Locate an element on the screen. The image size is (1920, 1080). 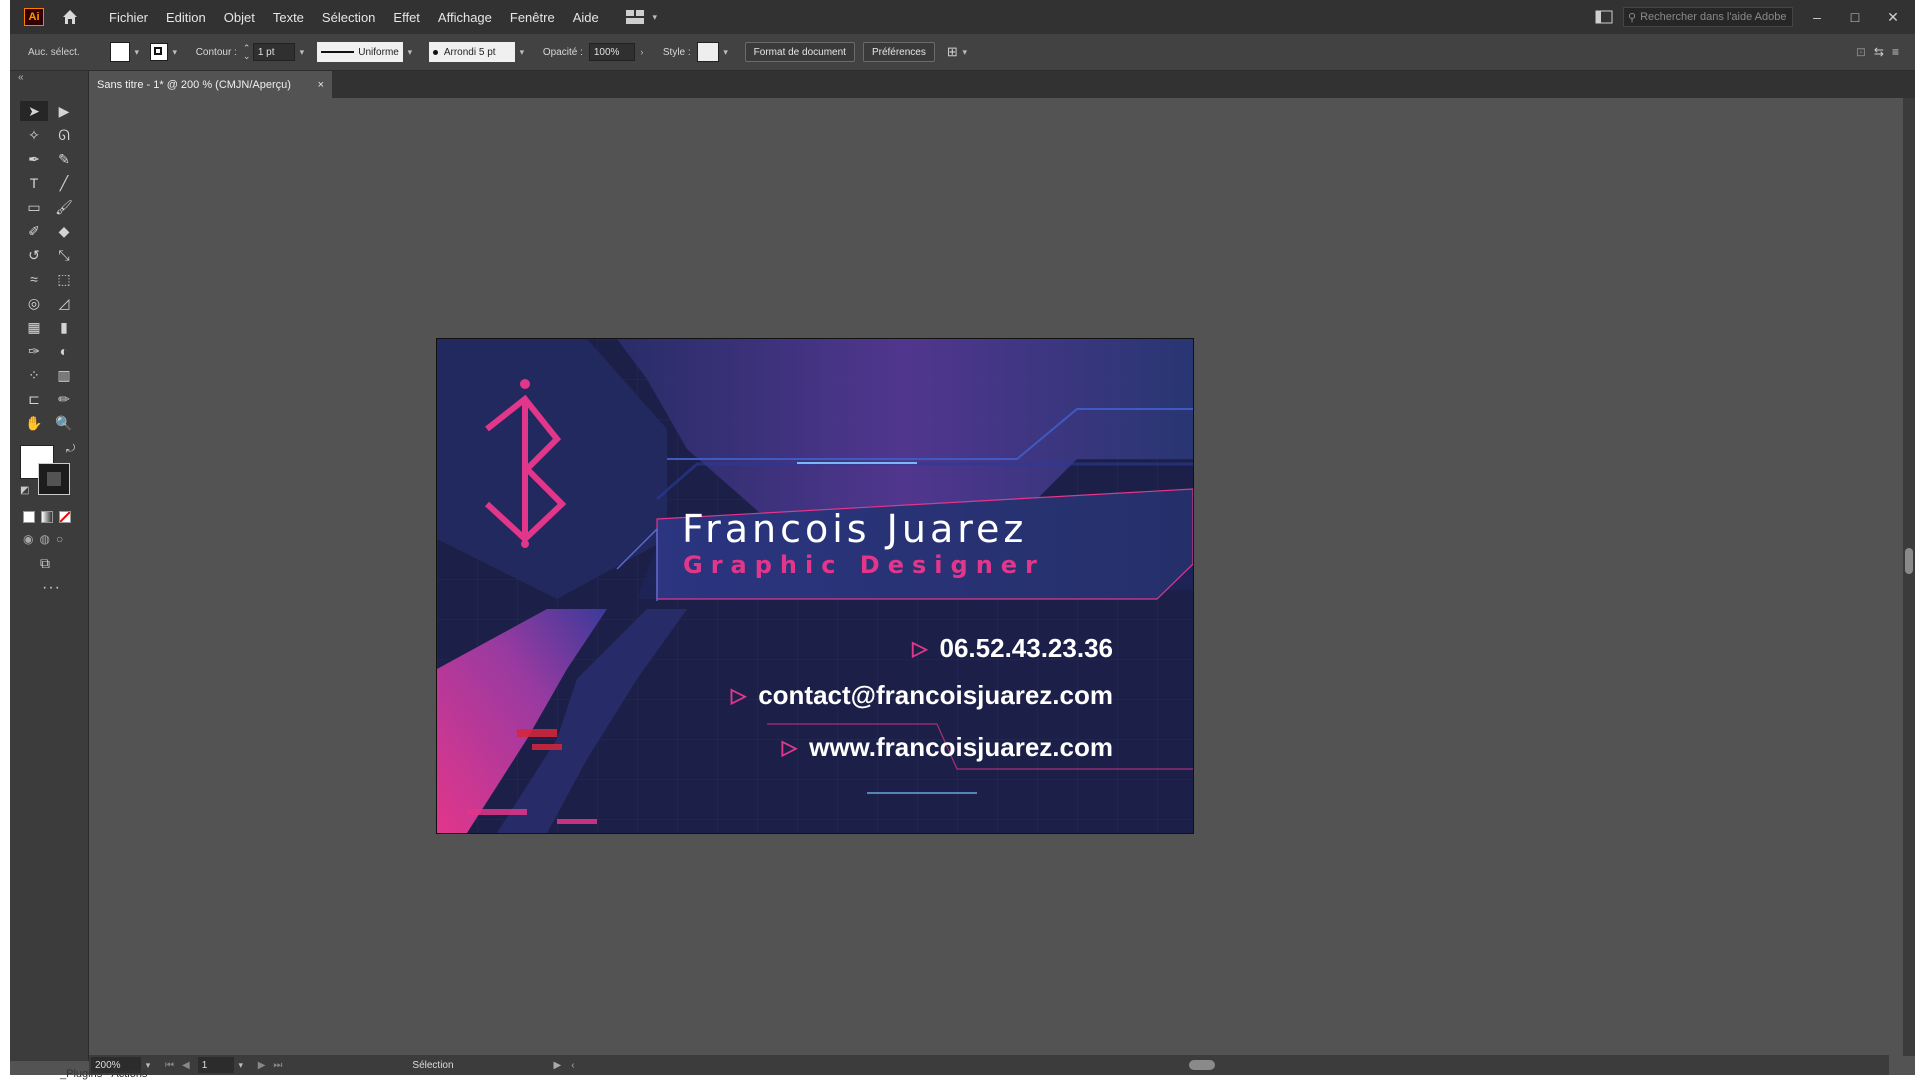
draw-behind-icon: ◍ is located at coordinates (44, 539).